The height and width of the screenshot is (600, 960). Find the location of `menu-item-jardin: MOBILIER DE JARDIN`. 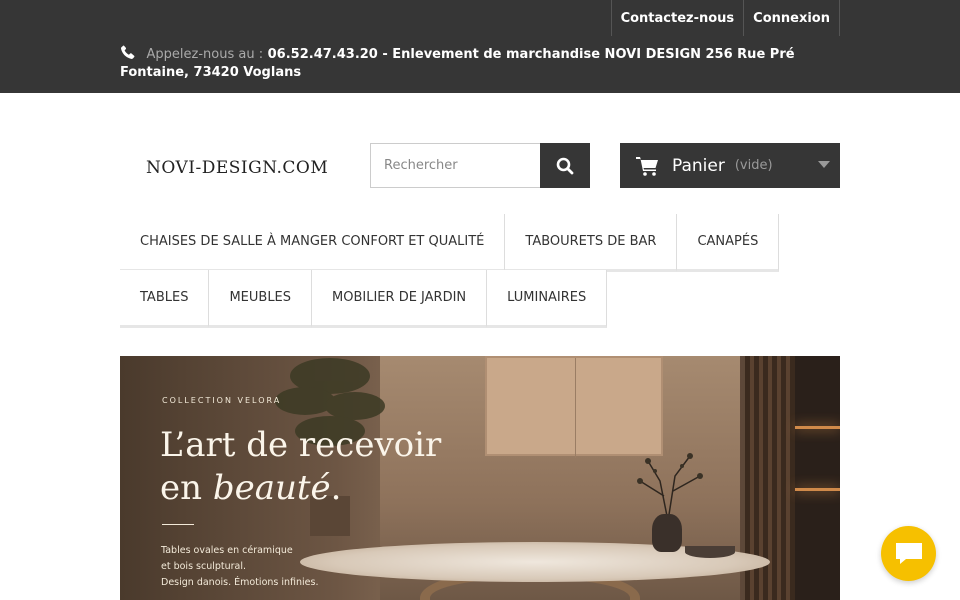

menu-item-jardin: MOBILIER DE JARDIN is located at coordinates (400, 299).